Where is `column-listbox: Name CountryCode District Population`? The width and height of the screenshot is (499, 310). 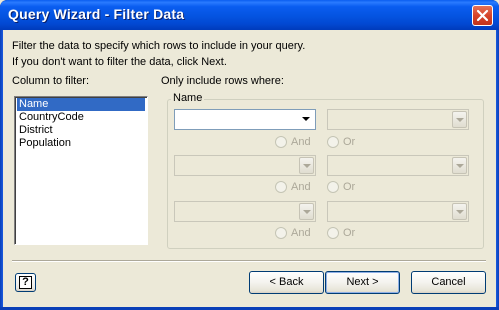
column-listbox: Name CountryCode District Population is located at coordinates (81, 170).